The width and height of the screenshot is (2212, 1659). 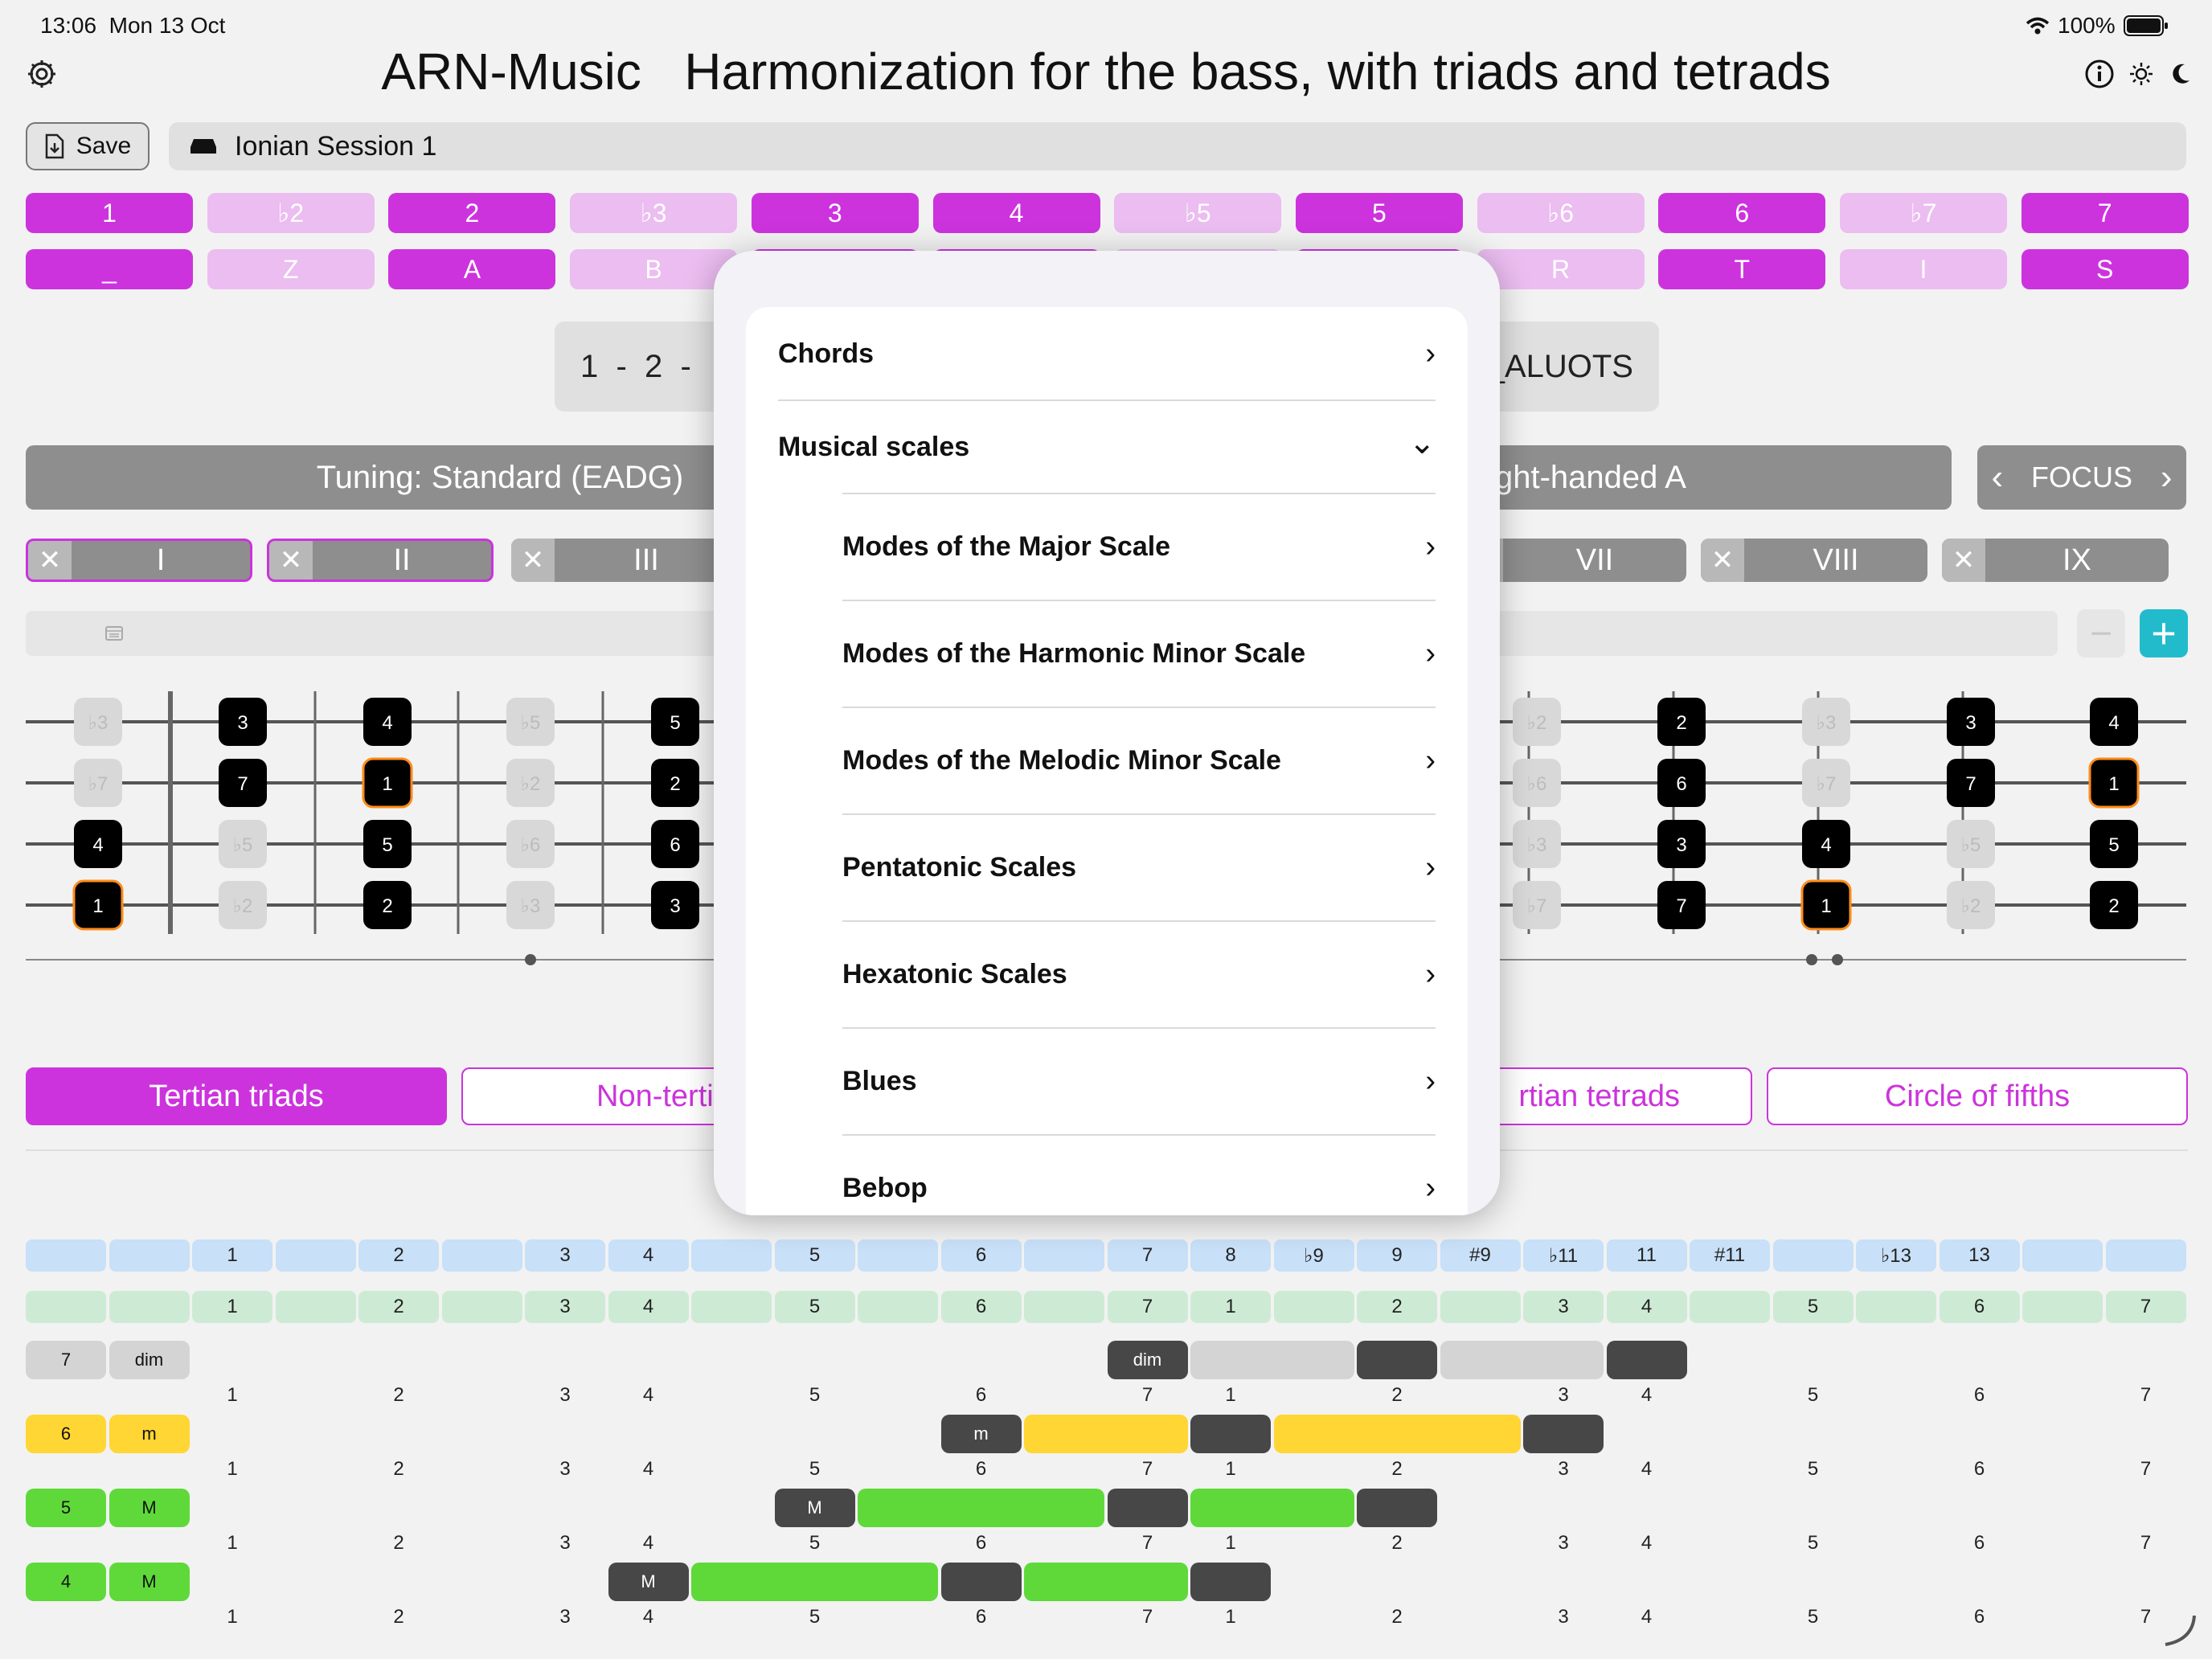 What do you see at coordinates (66, 1434) in the screenshot?
I see `chord-degree-badge: 6` at bounding box center [66, 1434].